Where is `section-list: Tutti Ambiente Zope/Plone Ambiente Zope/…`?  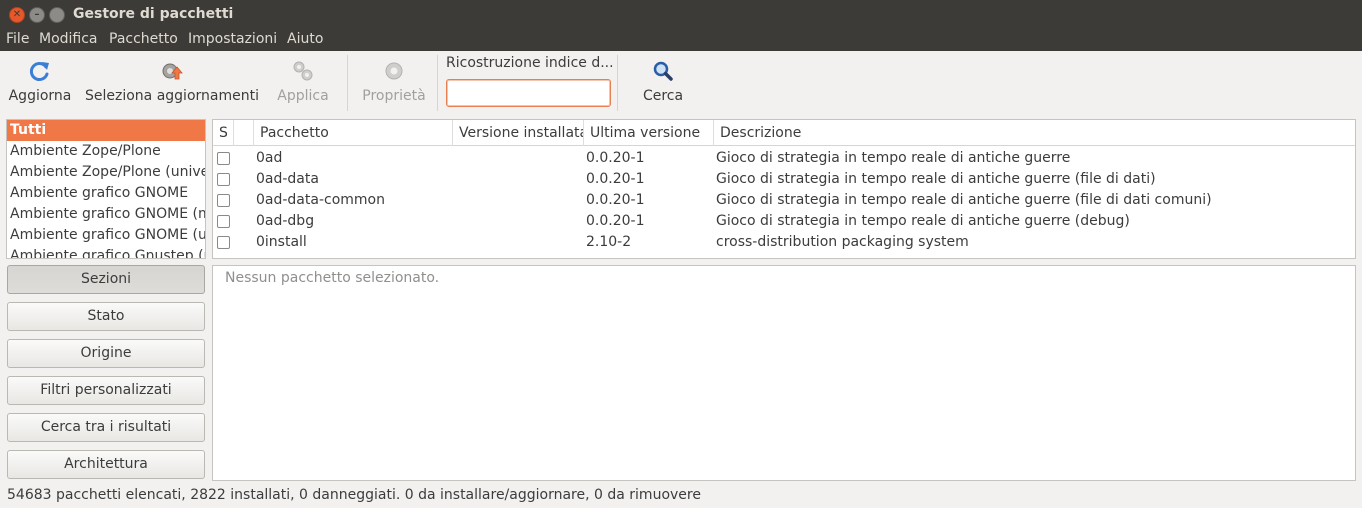
section-list: Tutti Ambiente Zope/Plone Ambiente Zope/… is located at coordinates (106, 189).